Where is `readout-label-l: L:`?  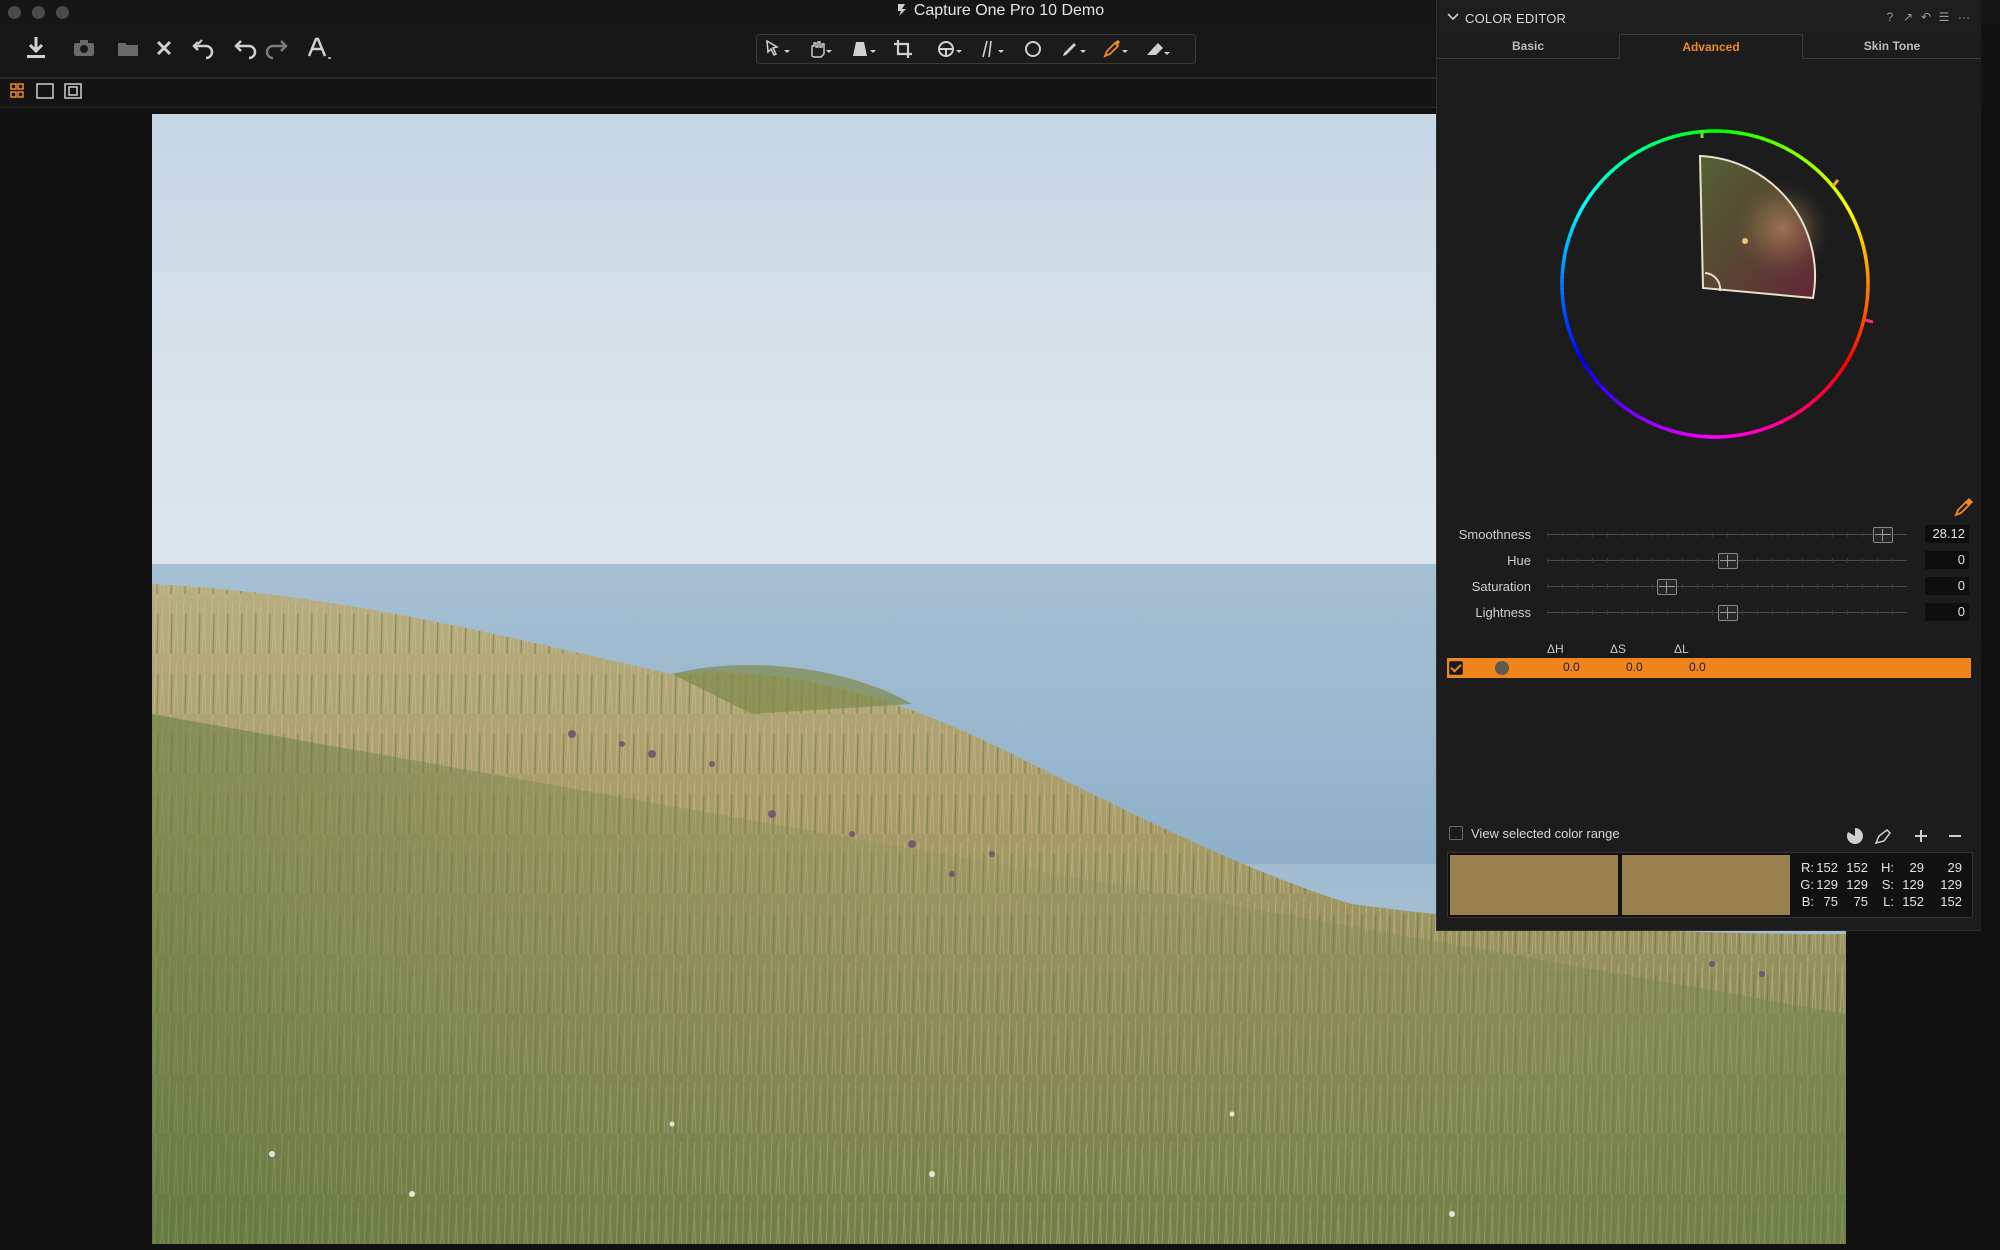 readout-label-l: L: is located at coordinates (1888, 901).